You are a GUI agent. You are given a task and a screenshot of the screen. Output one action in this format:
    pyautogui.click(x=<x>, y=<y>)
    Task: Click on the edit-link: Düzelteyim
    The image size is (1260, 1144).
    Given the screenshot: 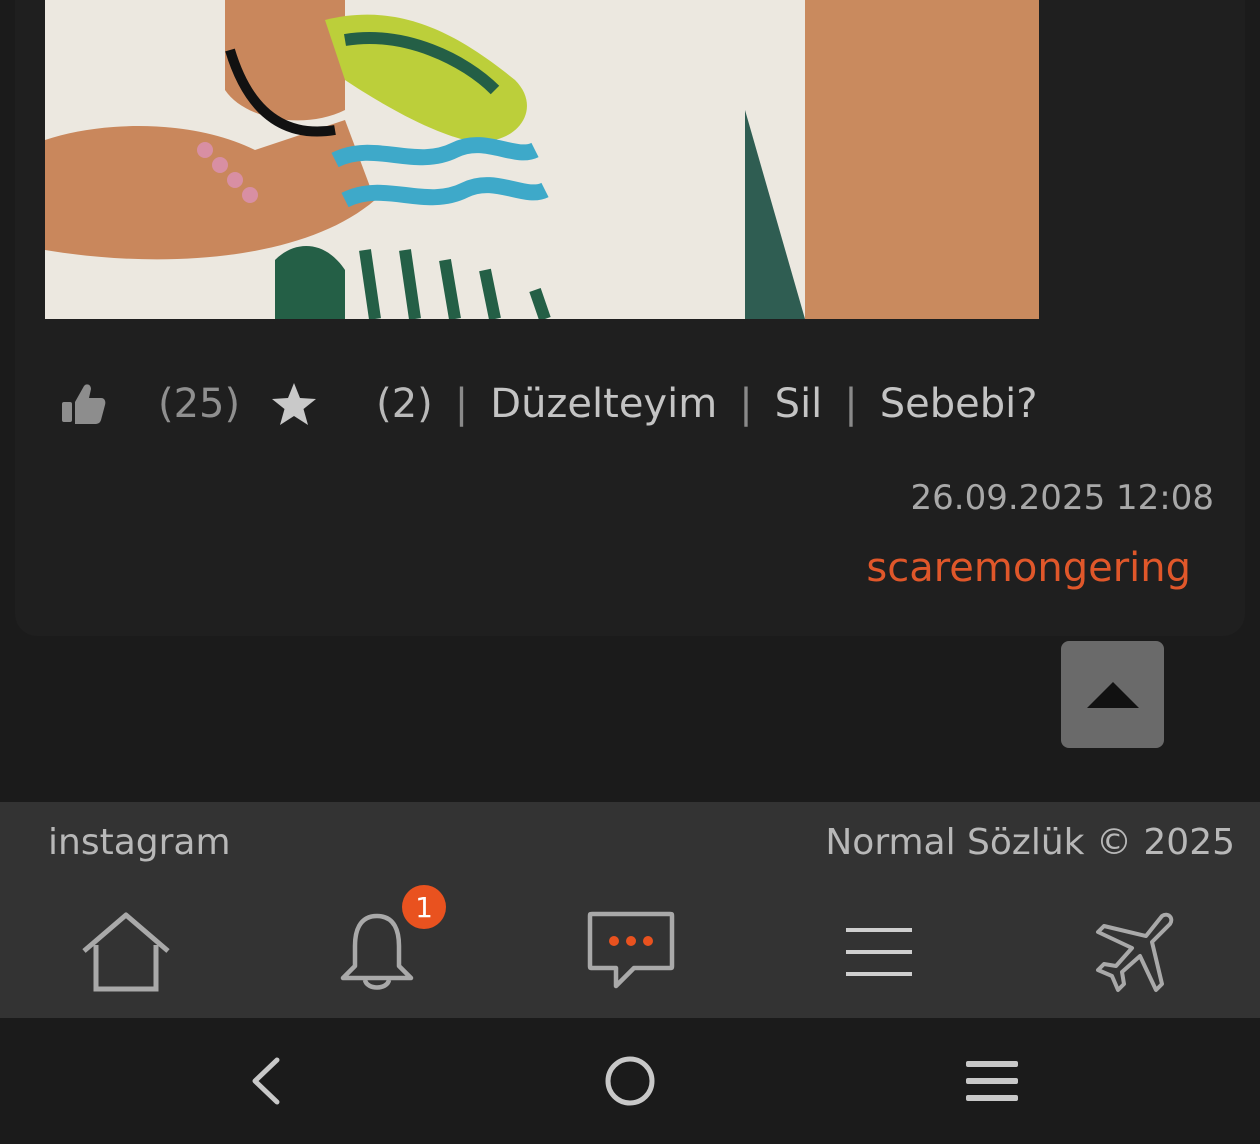 What is the action you would take?
    pyautogui.click(x=603, y=404)
    